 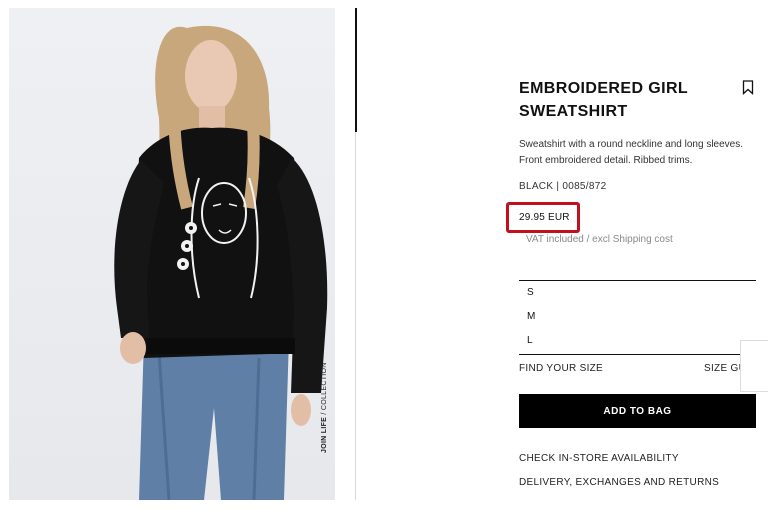 What do you see at coordinates (603, 100) in the screenshot?
I see `product-title: EMBROIDERED GIRL SWEATSHIRT` at bounding box center [603, 100].